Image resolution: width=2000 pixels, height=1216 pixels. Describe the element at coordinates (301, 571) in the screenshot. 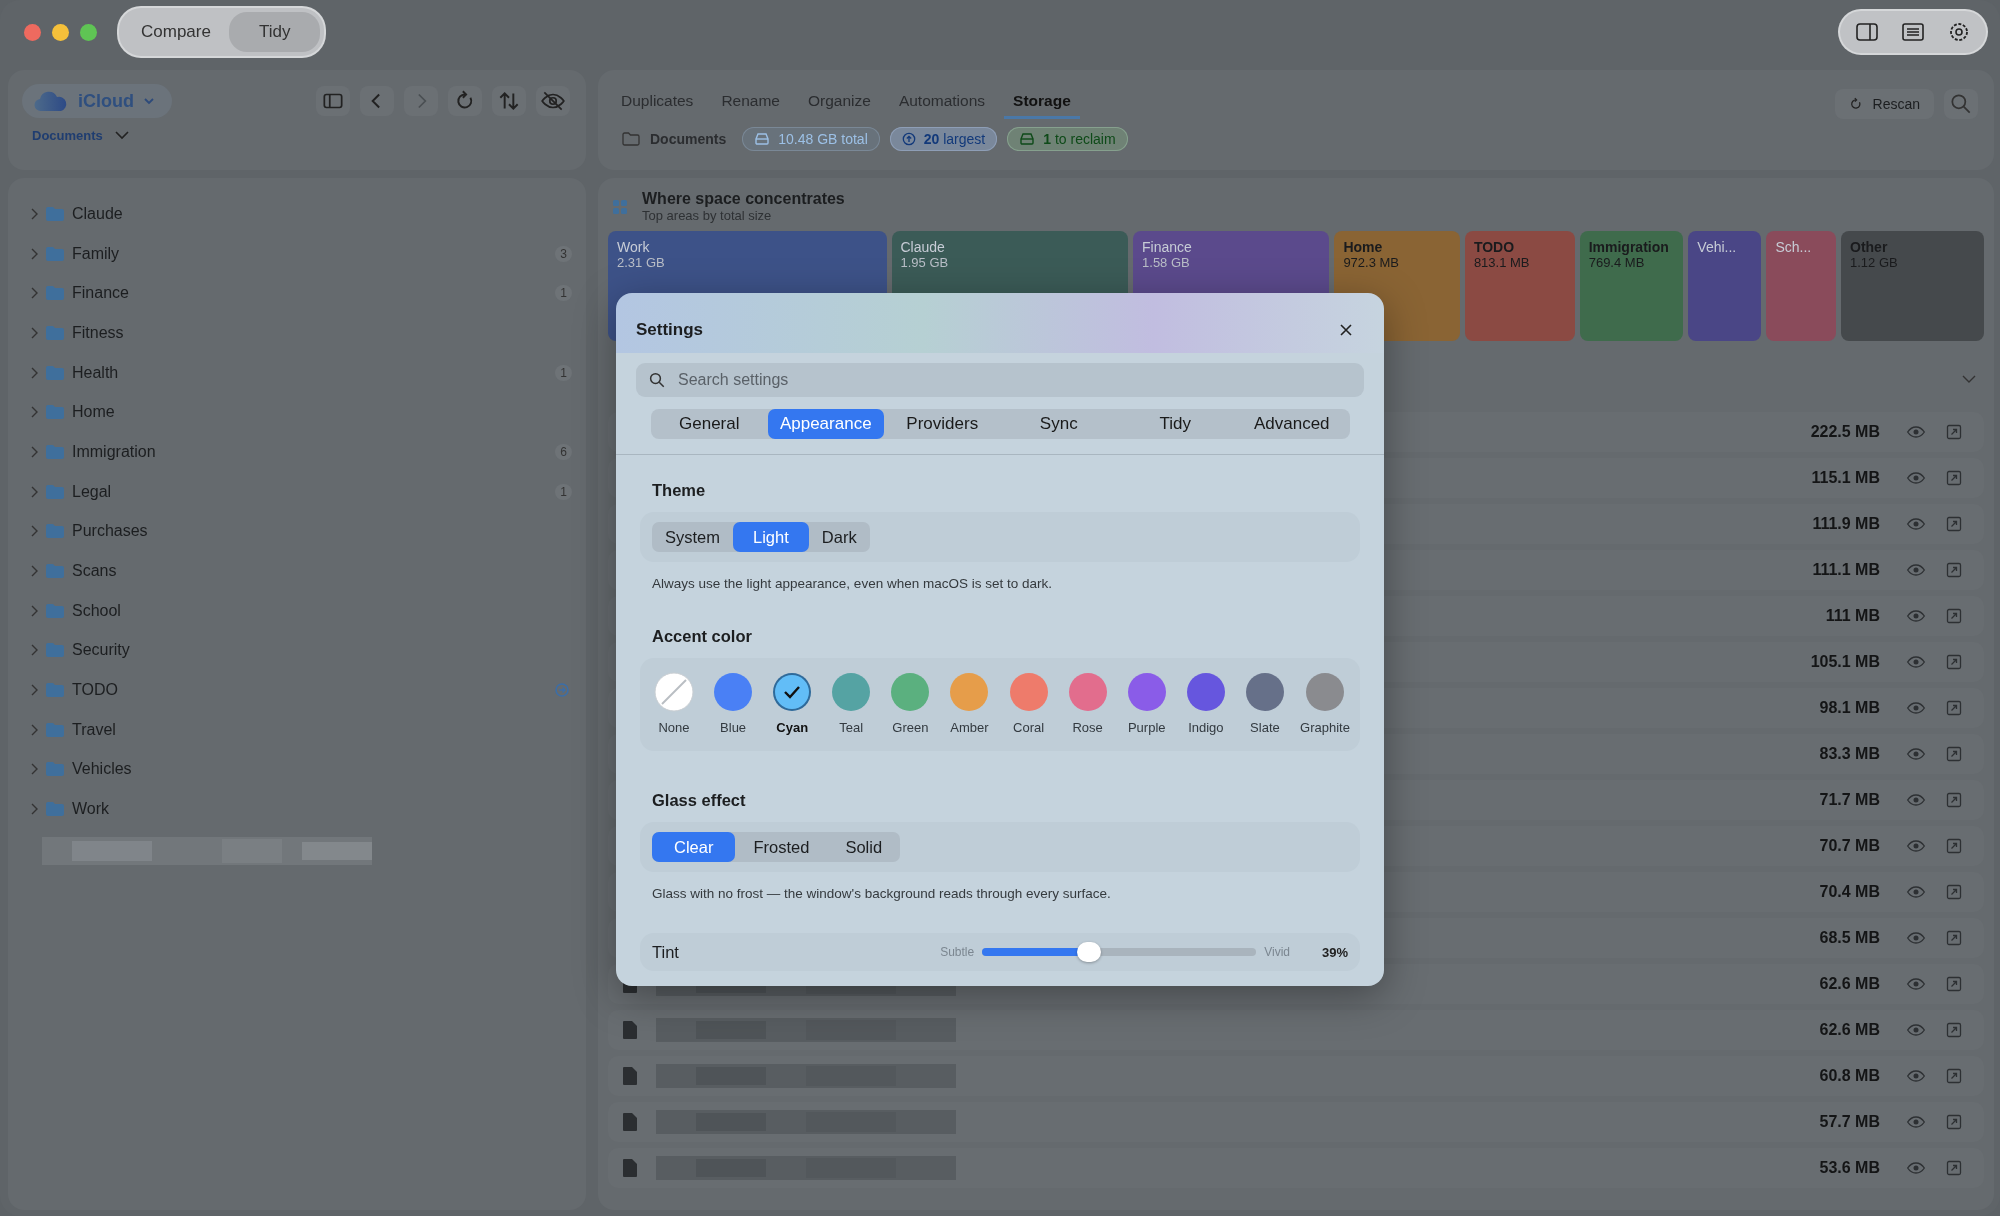

I see `folder-item: Scans` at that location.